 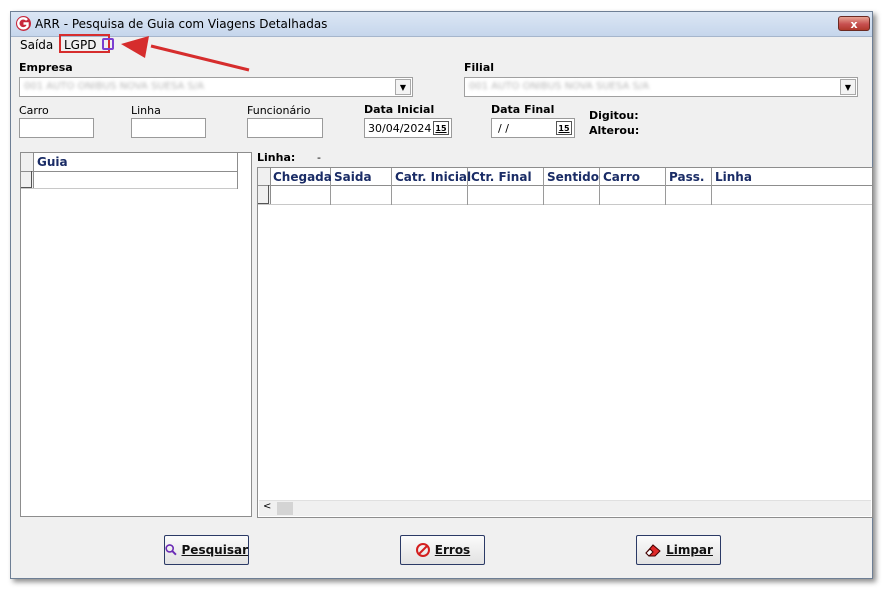 What do you see at coordinates (686, 177) in the screenshot?
I see `column-header-pass: Pass.` at bounding box center [686, 177].